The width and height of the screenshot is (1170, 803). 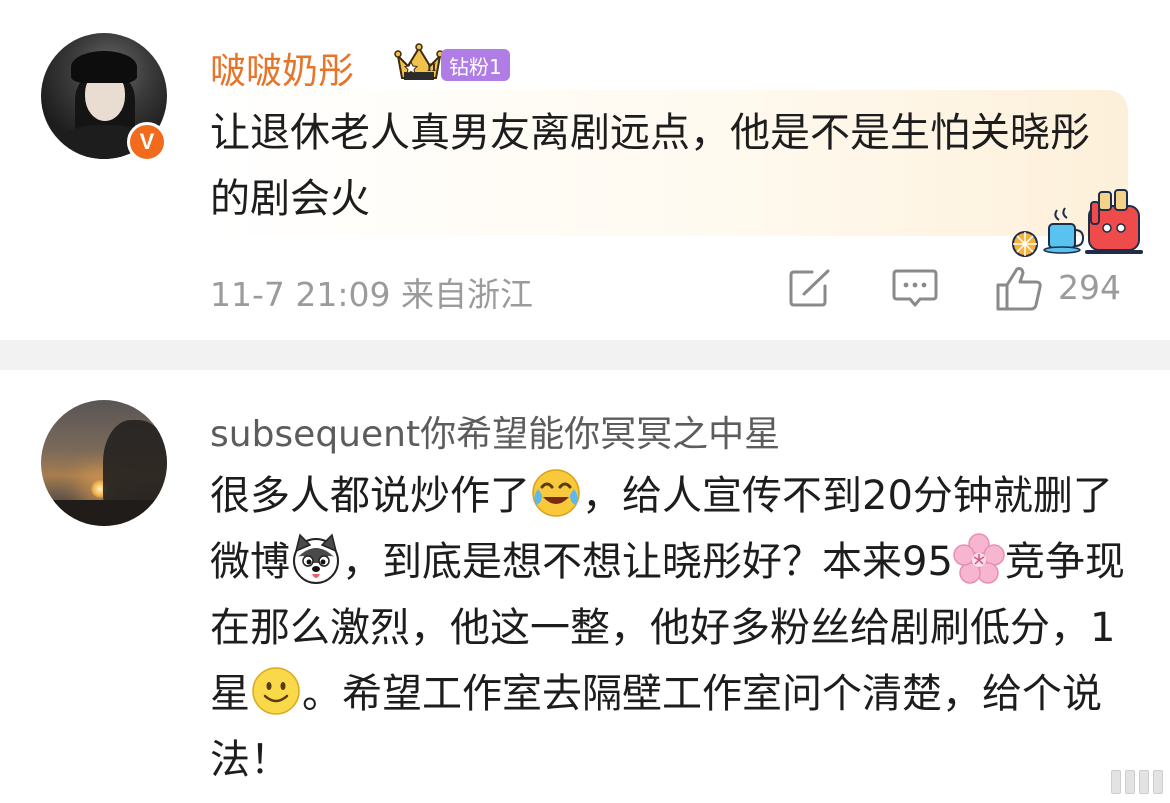 What do you see at coordinates (282, 68) in the screenshot?
I see `username: 啵啵奶彤` at bounding box center [282, 68].